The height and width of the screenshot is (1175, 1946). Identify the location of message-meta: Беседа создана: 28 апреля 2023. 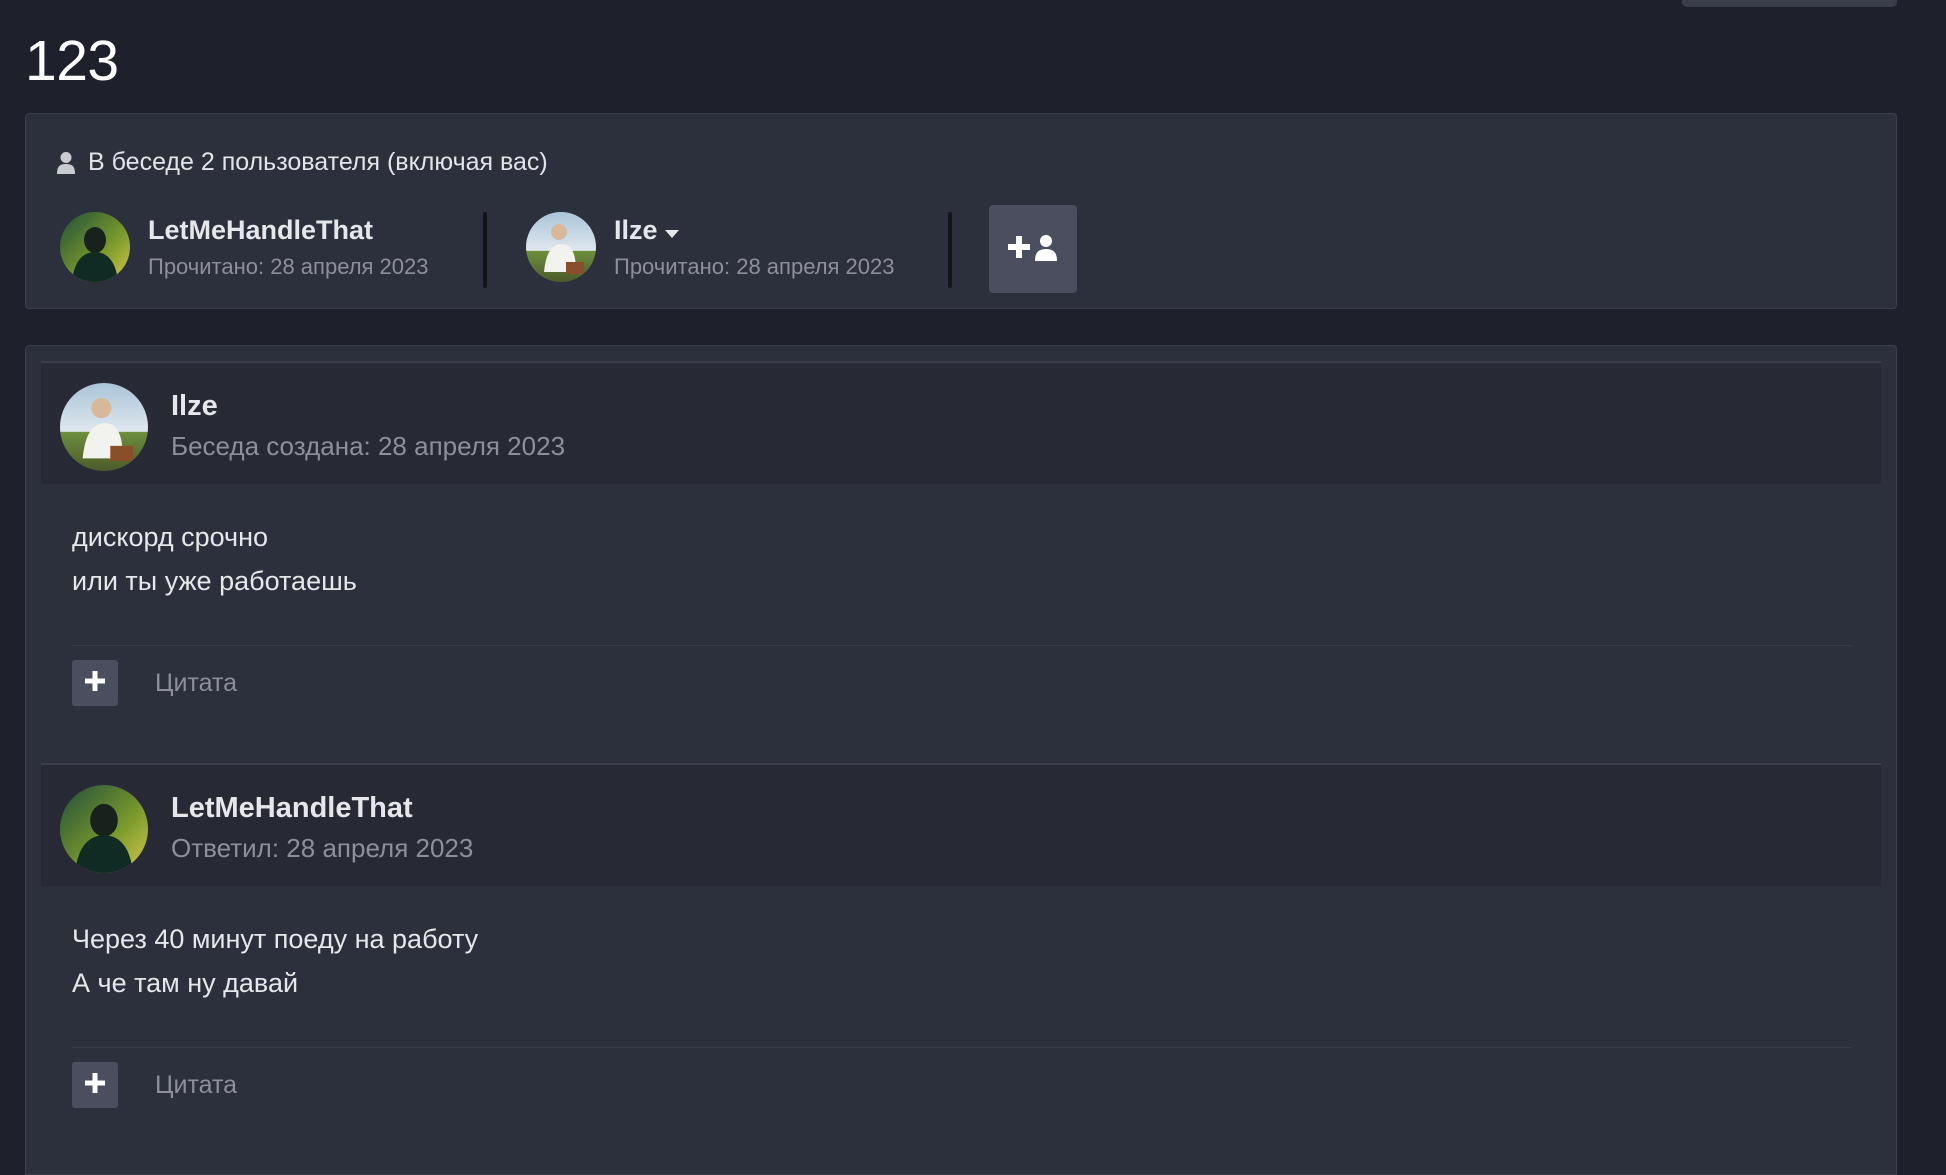
(368, 446).